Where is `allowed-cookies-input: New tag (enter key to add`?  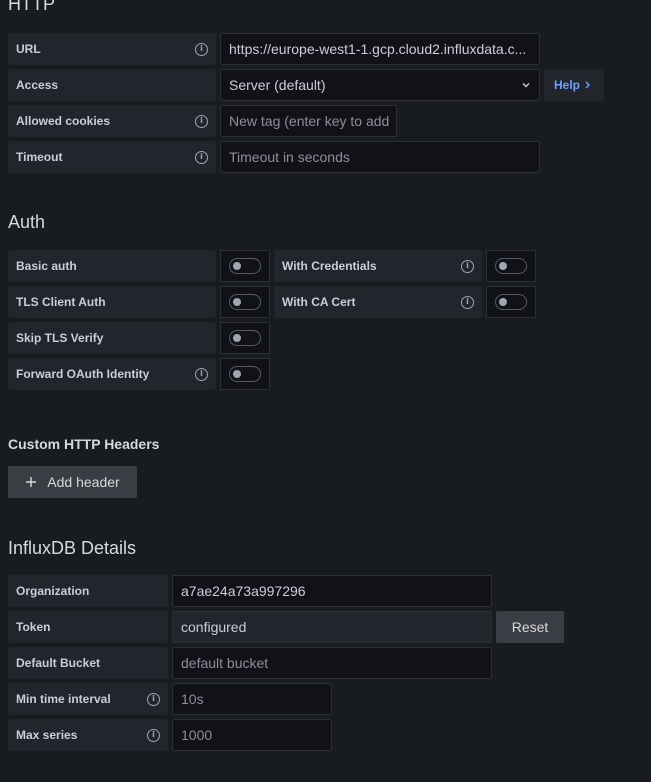 allowed-cookies-input: New tag (enter key to add is located at coordinates (308, 121).